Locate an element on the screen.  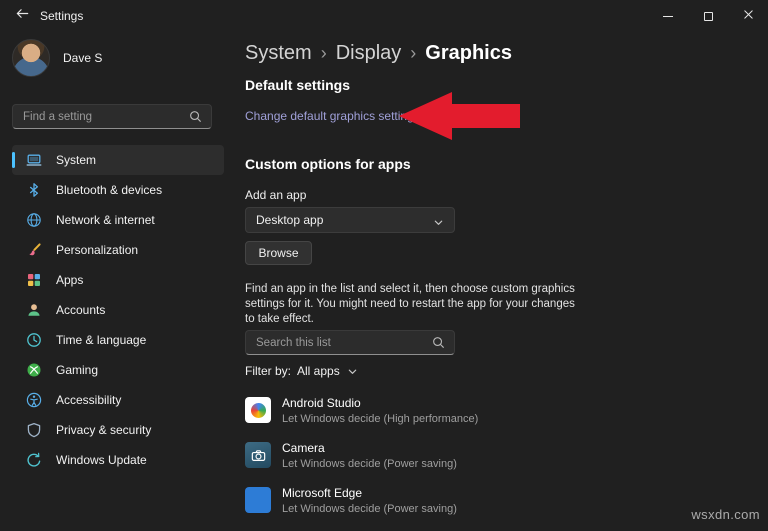
change-default-graphics-link: Change default graphics settings is located at coordinates (332, 116).